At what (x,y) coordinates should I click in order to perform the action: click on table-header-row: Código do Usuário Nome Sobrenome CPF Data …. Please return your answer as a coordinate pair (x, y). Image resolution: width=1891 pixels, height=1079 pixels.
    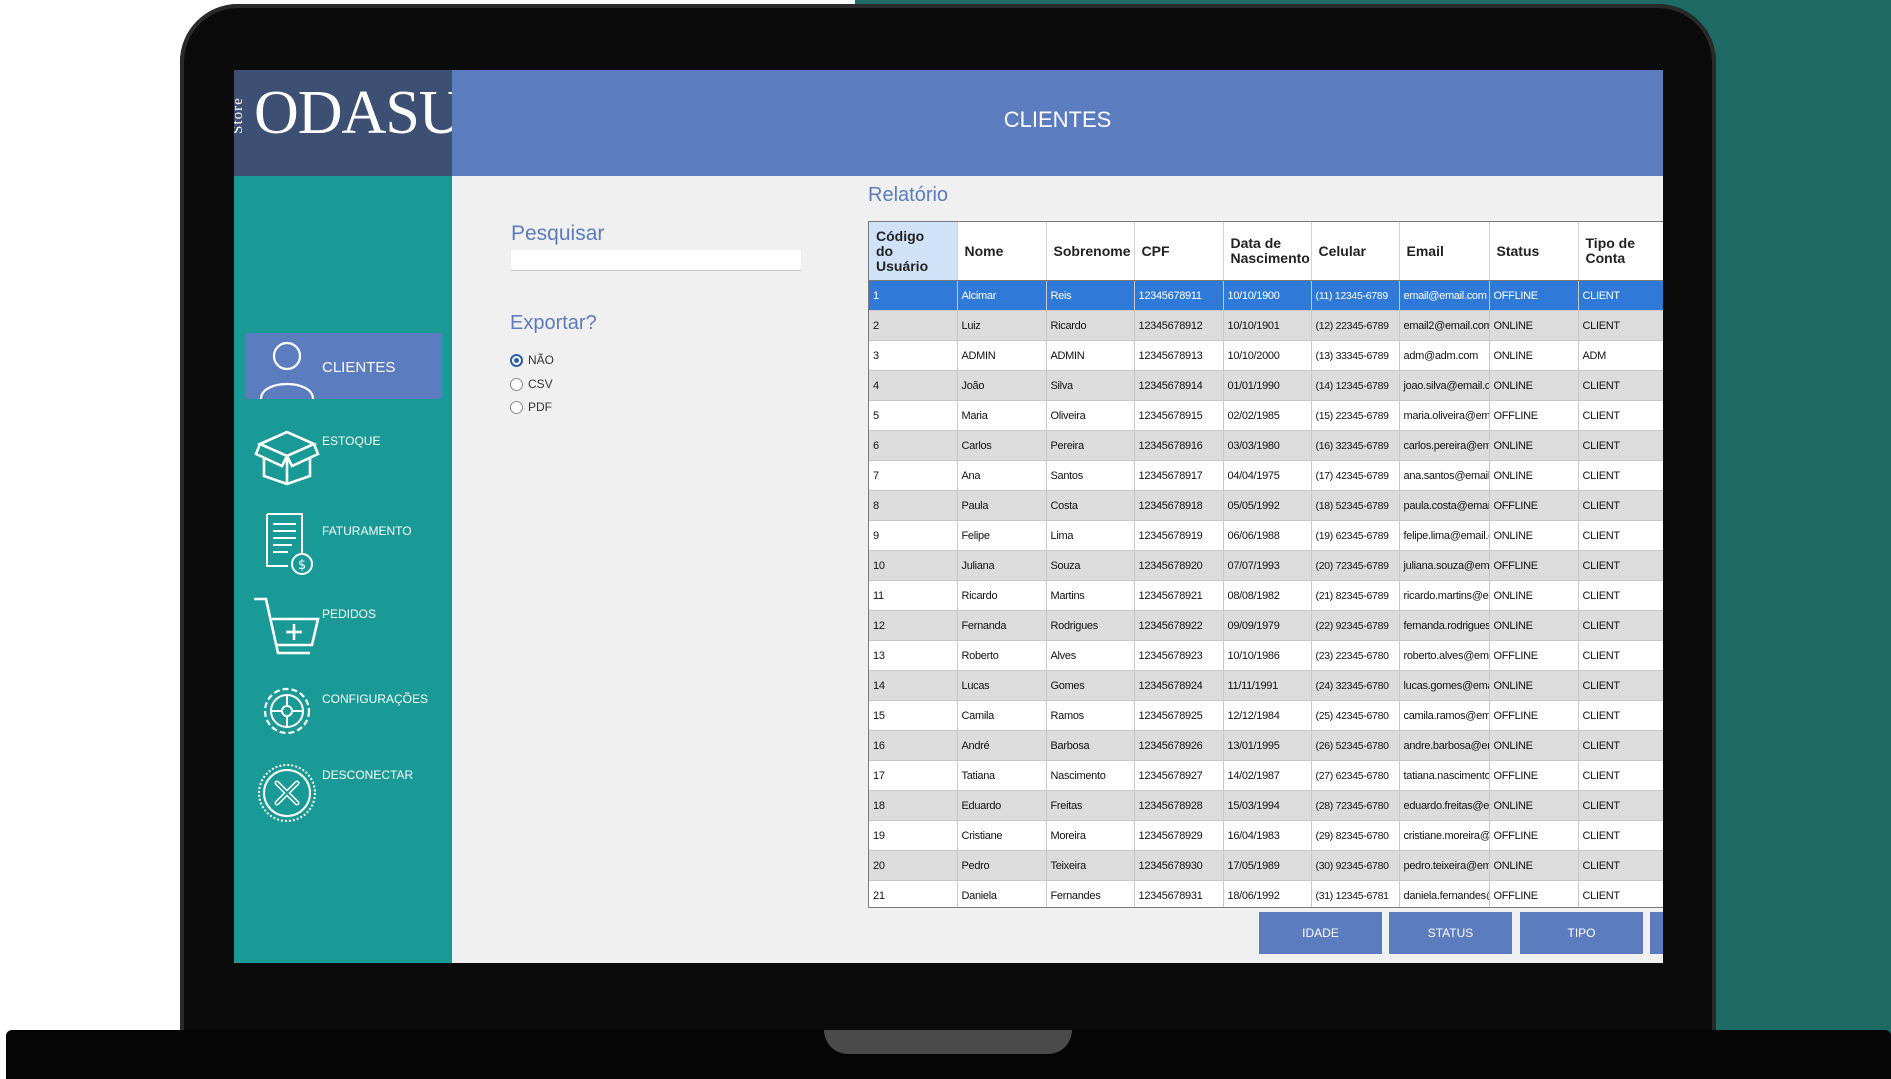
    Looking at the image, I should click on (1266, 251).